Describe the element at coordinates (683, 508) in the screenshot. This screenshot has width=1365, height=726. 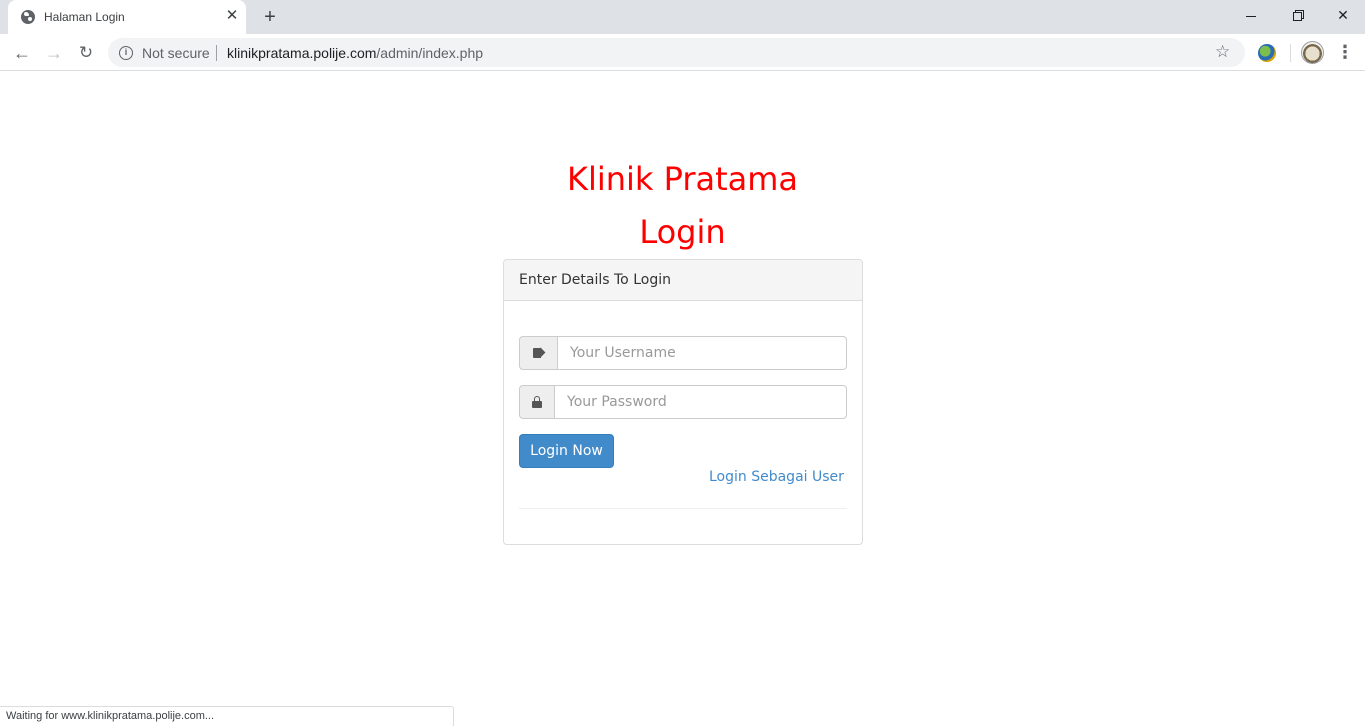
I see `divider` at that location.